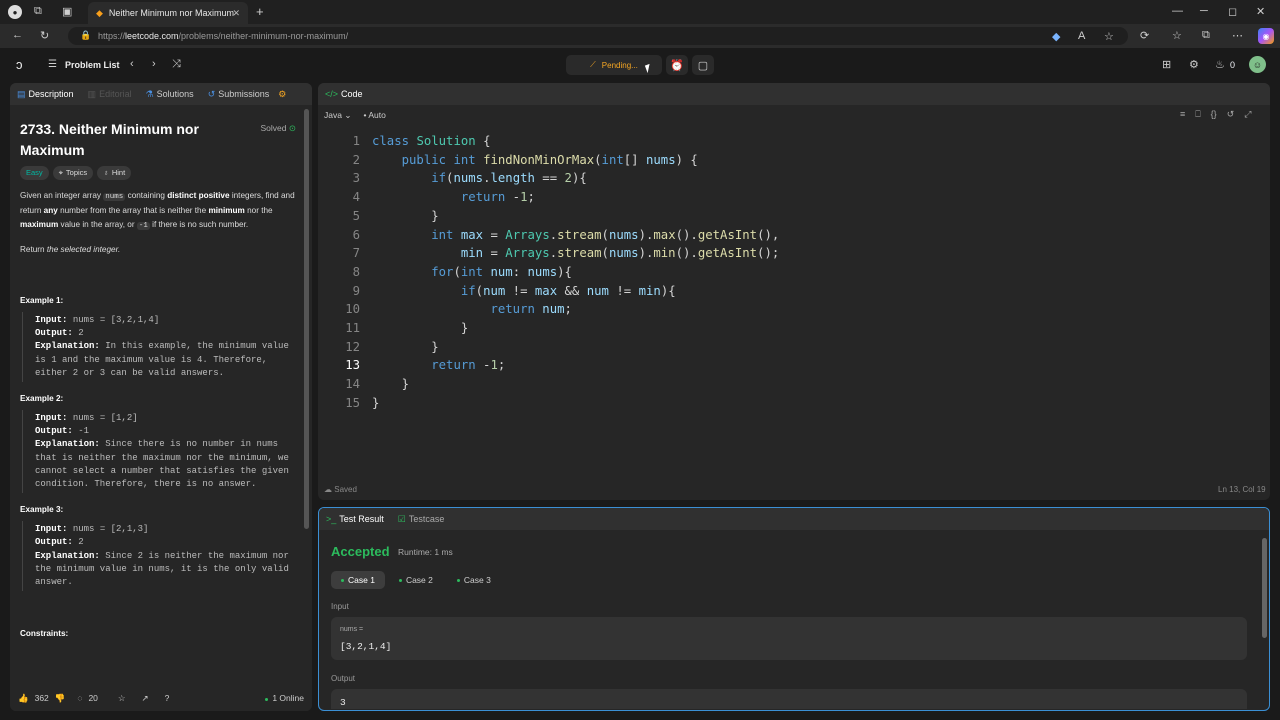 The width and height of the screenshot is (1280, 720). What do you see at coordinates (355, 519) in the screenshot?
I see `tab-test-result: >_ Test Result` at bounding box center [355, 519].